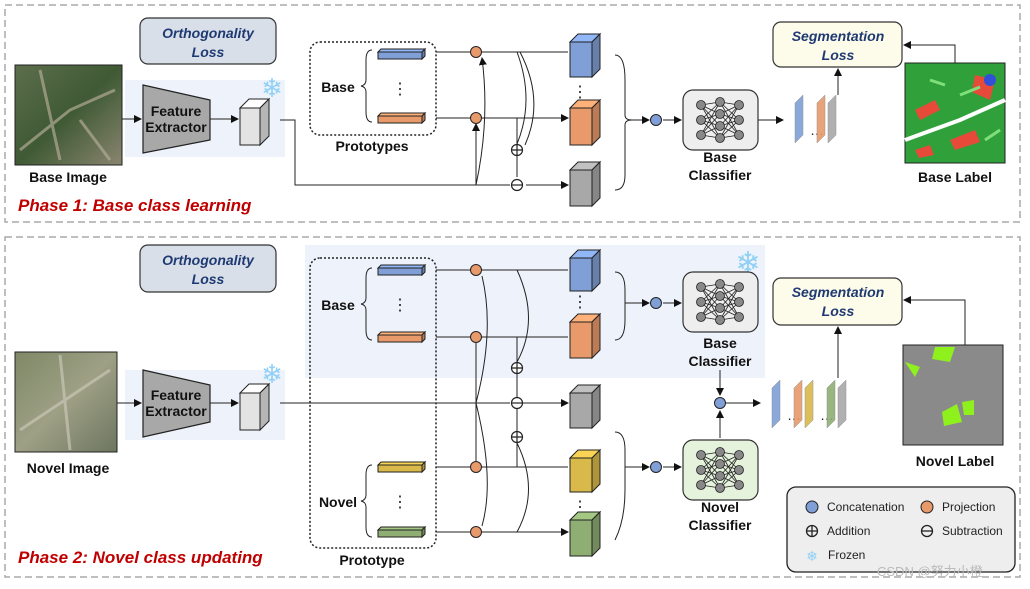 This screenshot has width=1030, height=589. Describe the element at coordinates (371, 146) in the screenshot. I see `prototypes-label: Prototypes` at that location.